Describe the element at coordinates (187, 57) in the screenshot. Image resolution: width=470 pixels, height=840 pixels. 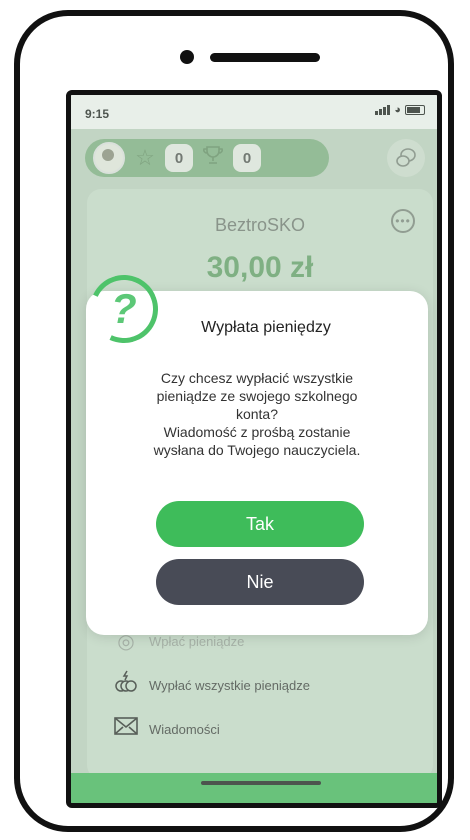
I see `camera-dot` at that location.